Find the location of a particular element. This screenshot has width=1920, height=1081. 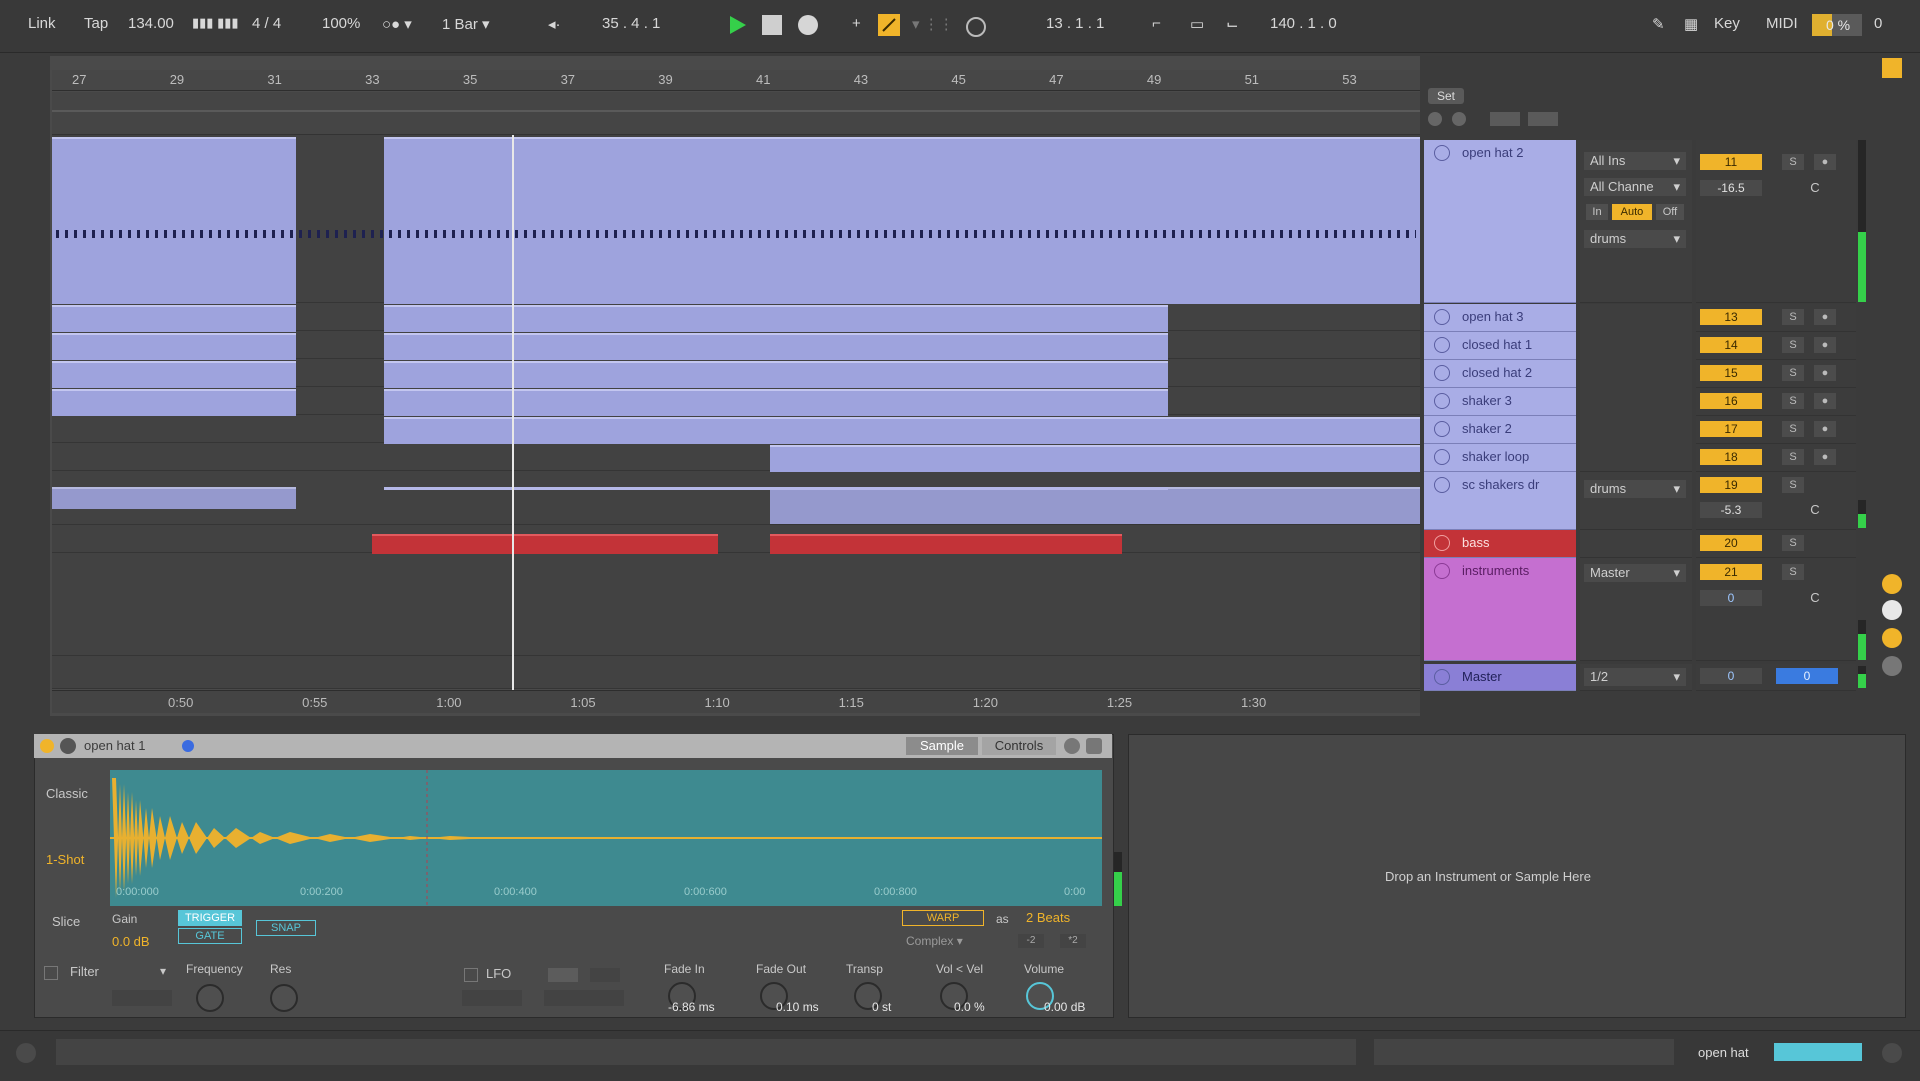

warp-beats-field: 2 Beats is located at coordinates (1048, 917).